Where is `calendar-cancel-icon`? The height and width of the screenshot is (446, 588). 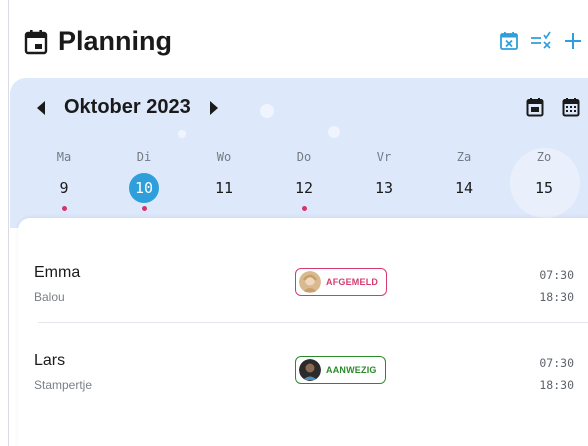 calendar-cancel-icon is located at coordinates (509, 41).